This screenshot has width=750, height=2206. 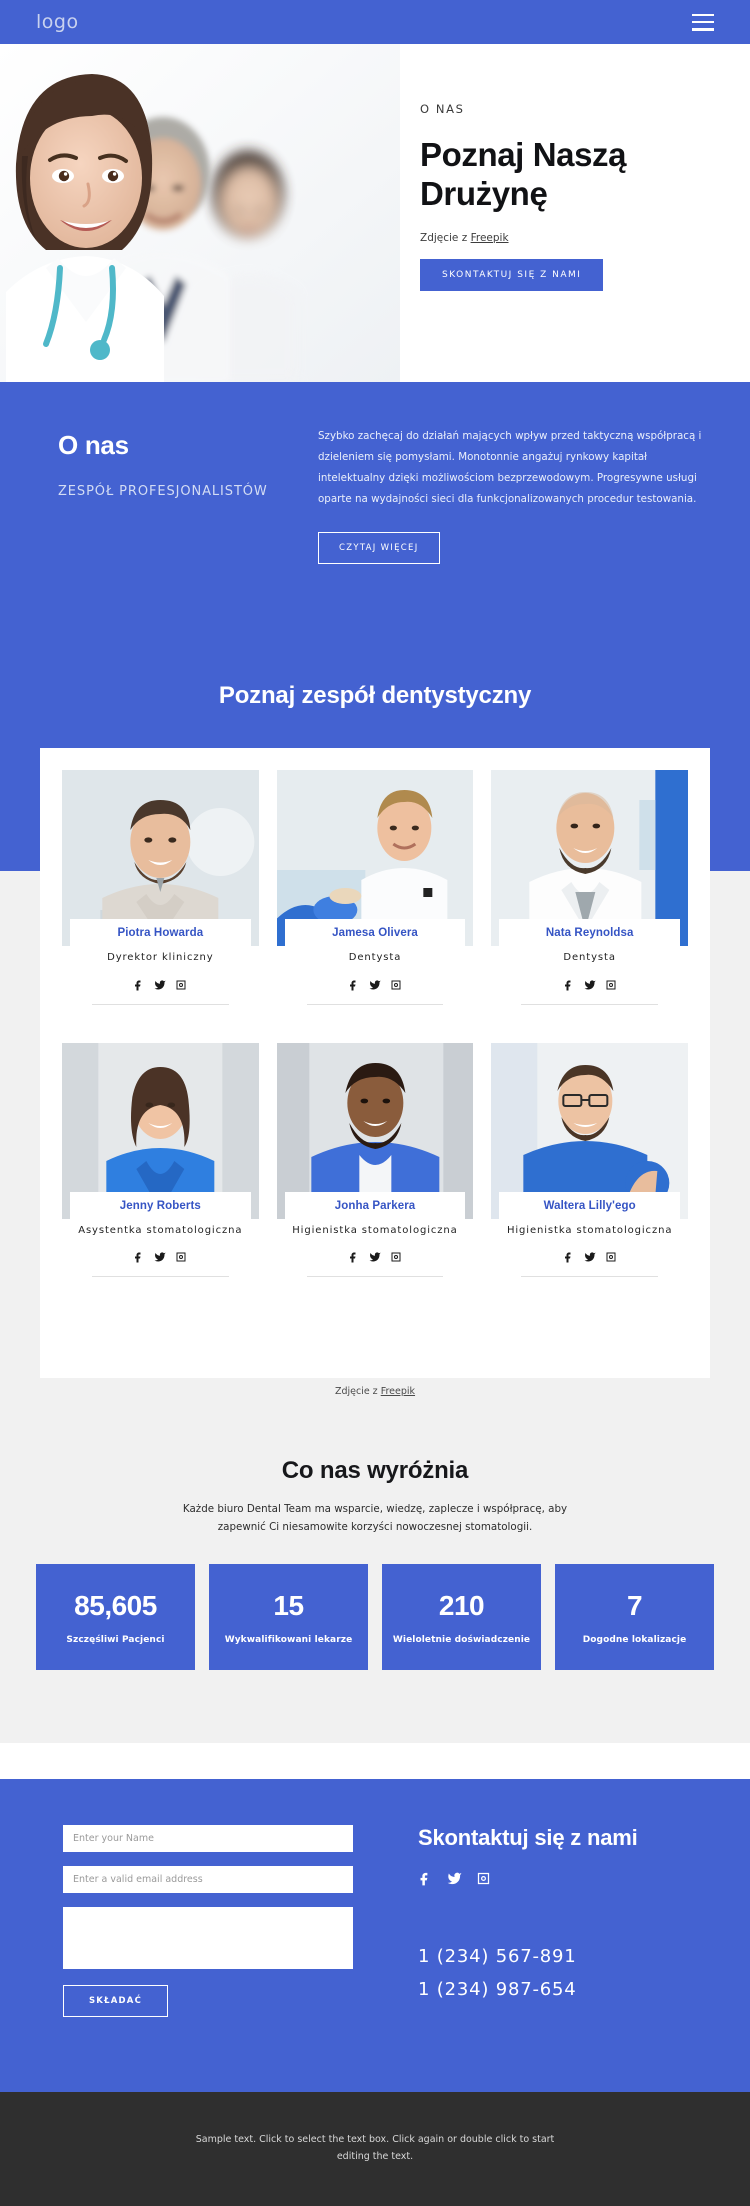 I want to click on member-name: Jenny Roberts, so click(x=160, y=1205).